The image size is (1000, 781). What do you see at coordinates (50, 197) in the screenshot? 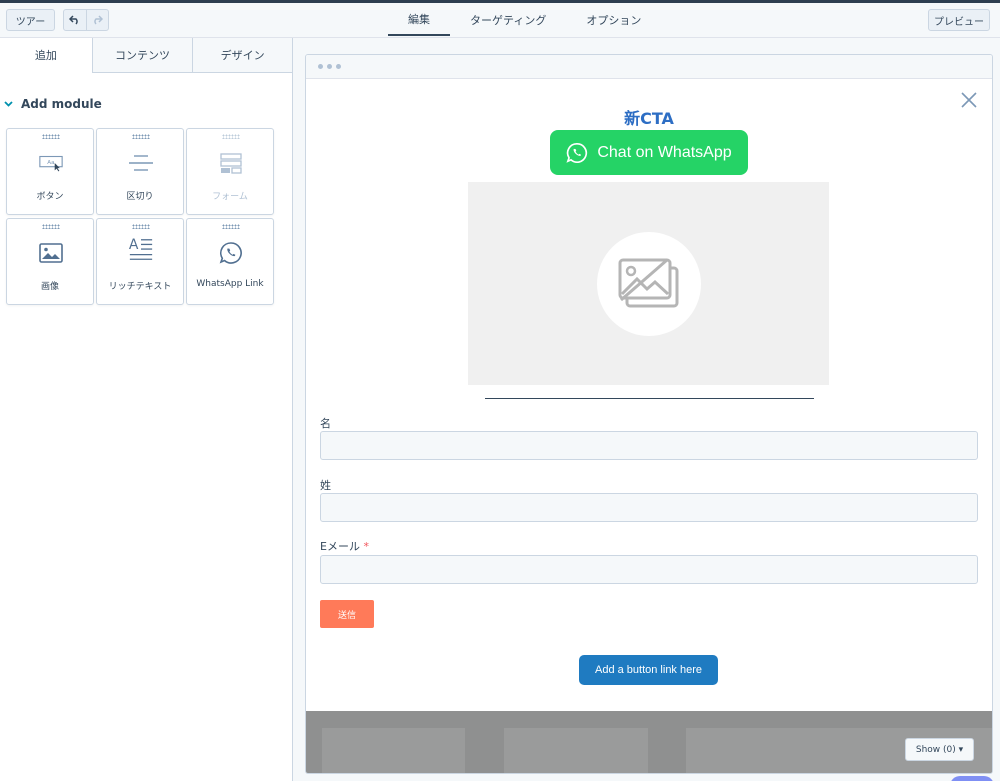
I see `module-label: ボタン` at bounding box center [50, 197].